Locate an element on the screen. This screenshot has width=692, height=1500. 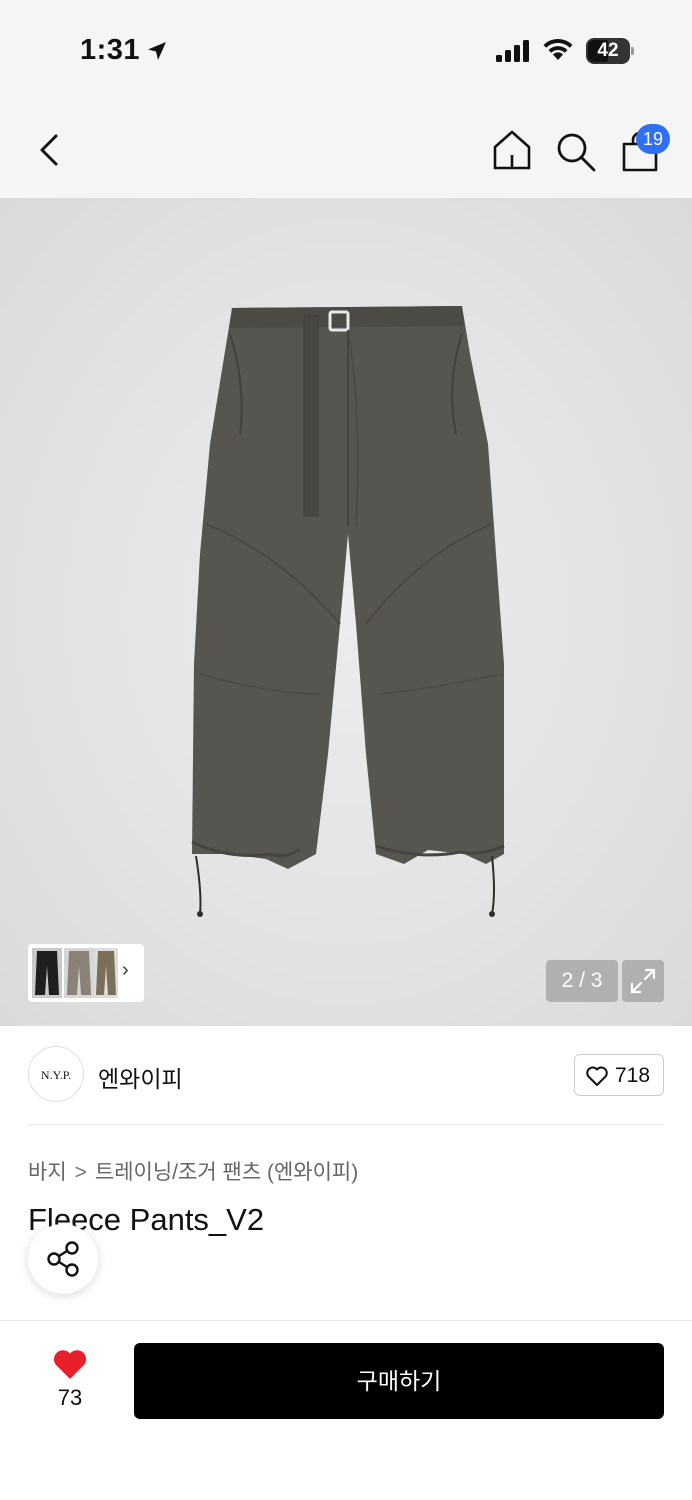
fullscreen-expand-button is located at coordinates (643, 981).